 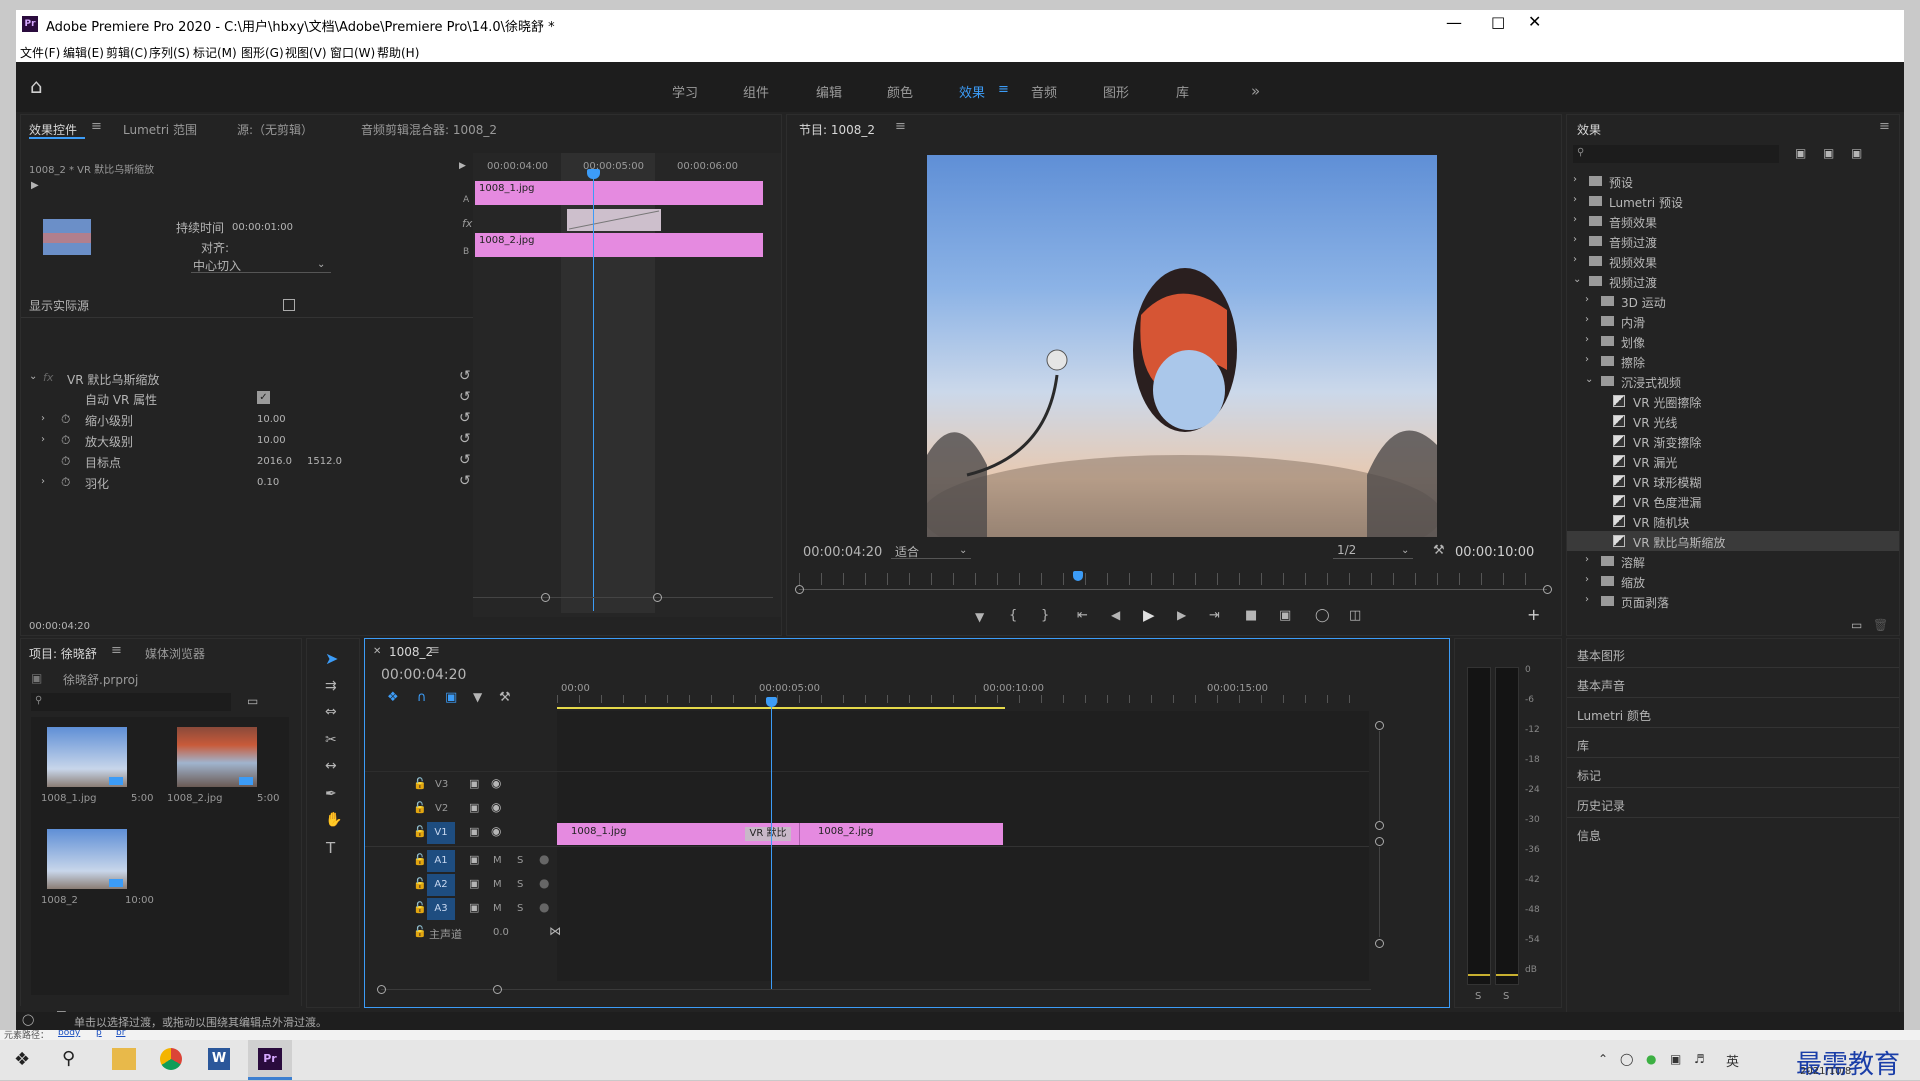 I want to click on program-playhead, so click(x=1078, y=576).